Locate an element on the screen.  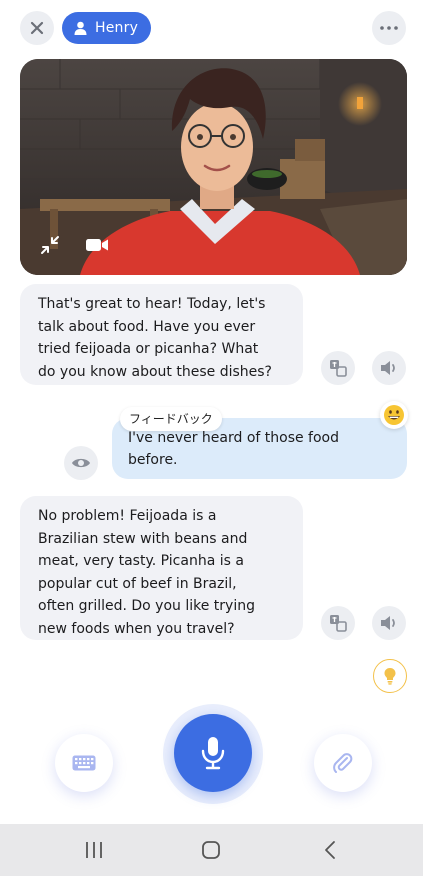
message-line: often grilled. Do you like trying is located at coordinates (146, 606).